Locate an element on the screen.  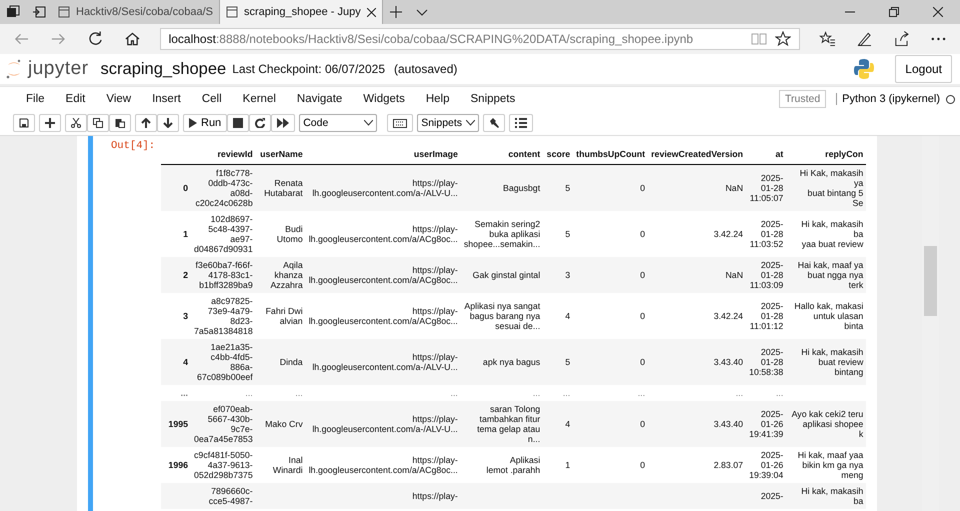
table-cell: Aplikasi lemot .parahh is located at coordinates (502, 465).